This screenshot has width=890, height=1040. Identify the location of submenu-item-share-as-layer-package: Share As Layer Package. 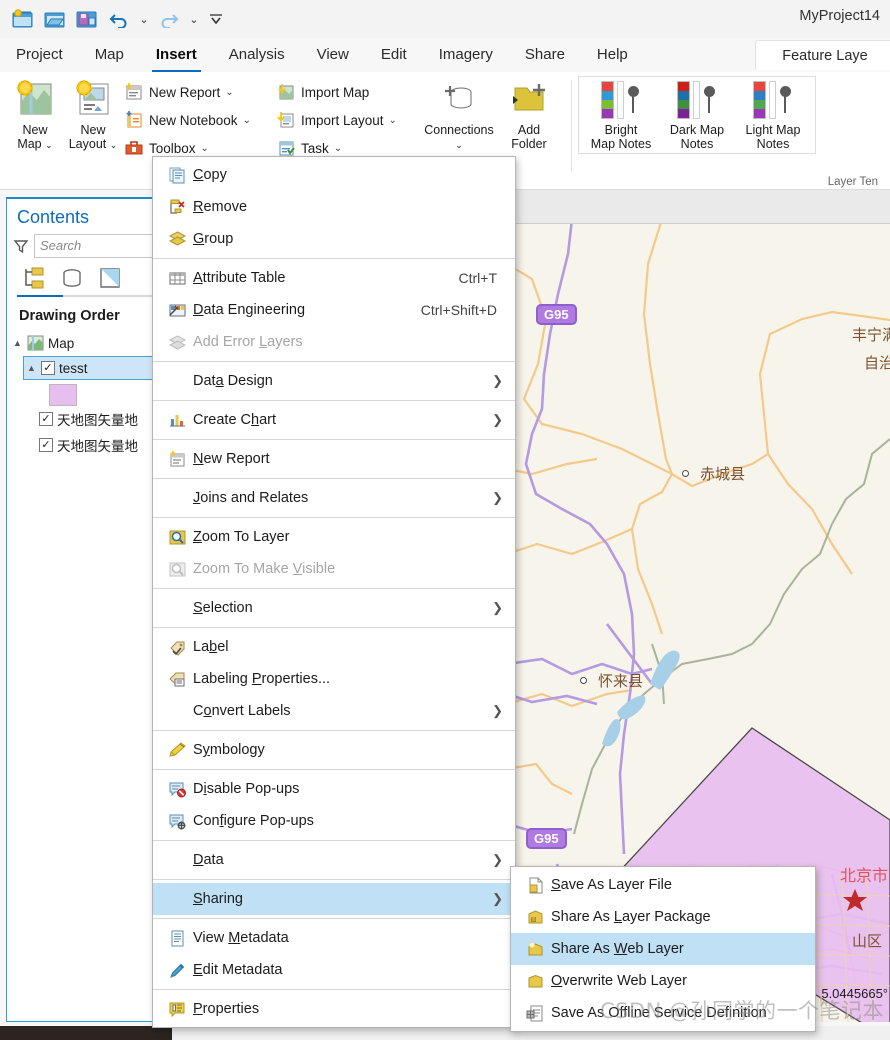
(663, 917).